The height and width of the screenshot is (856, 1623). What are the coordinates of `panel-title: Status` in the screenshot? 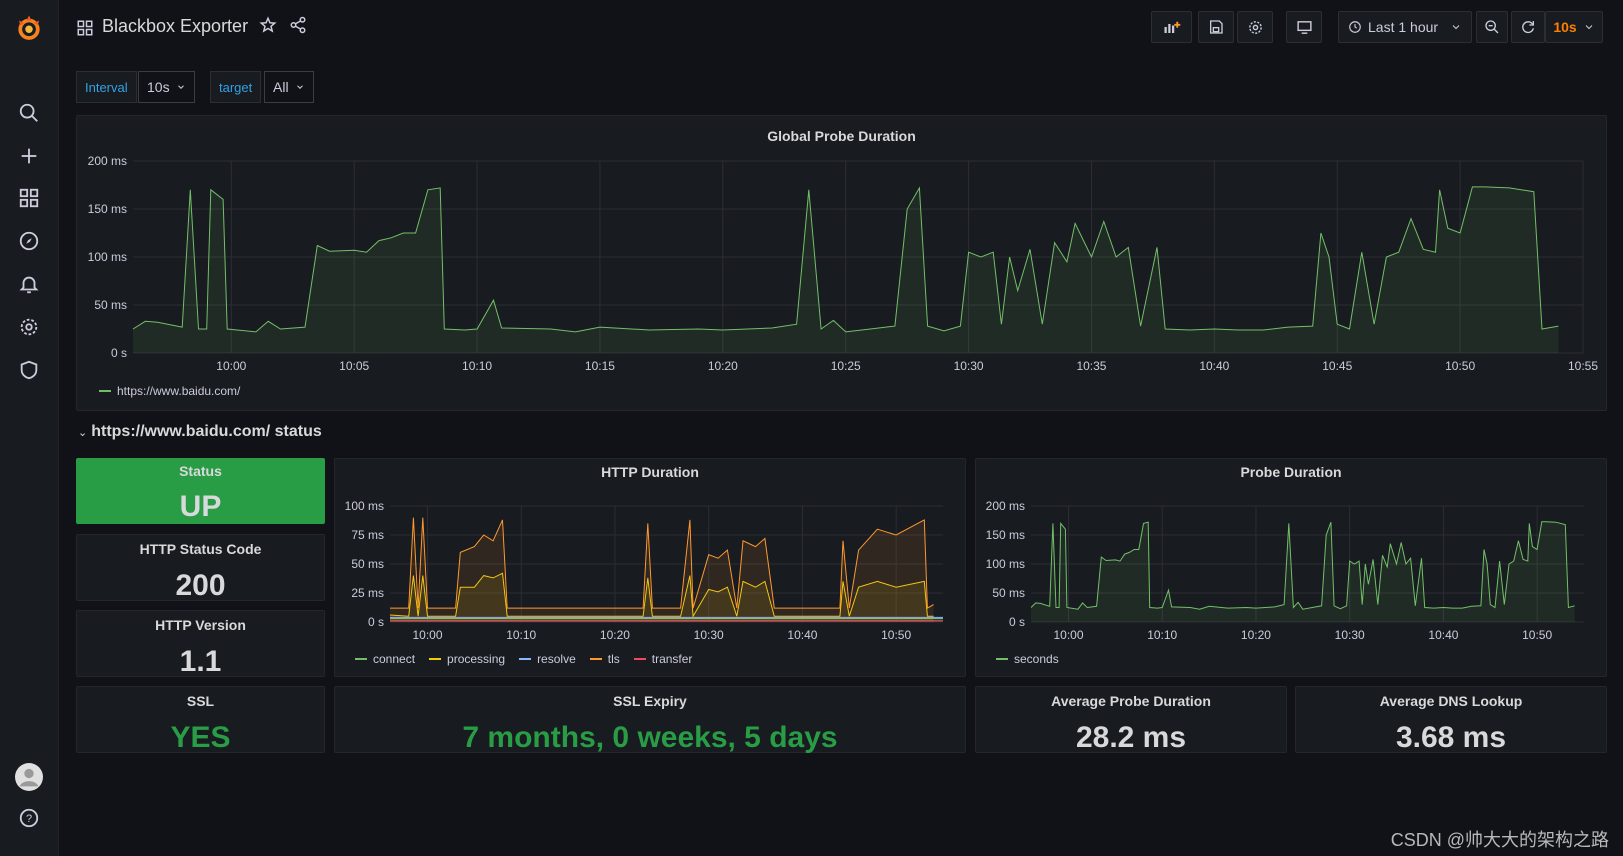 It's located at (200, 471).